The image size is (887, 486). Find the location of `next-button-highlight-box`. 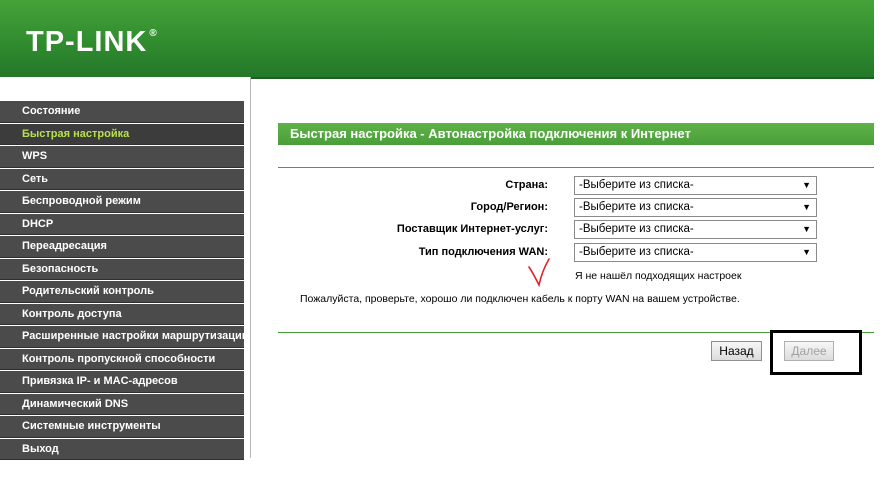

next-button-highlight-box is located at coordinates (816, 352).